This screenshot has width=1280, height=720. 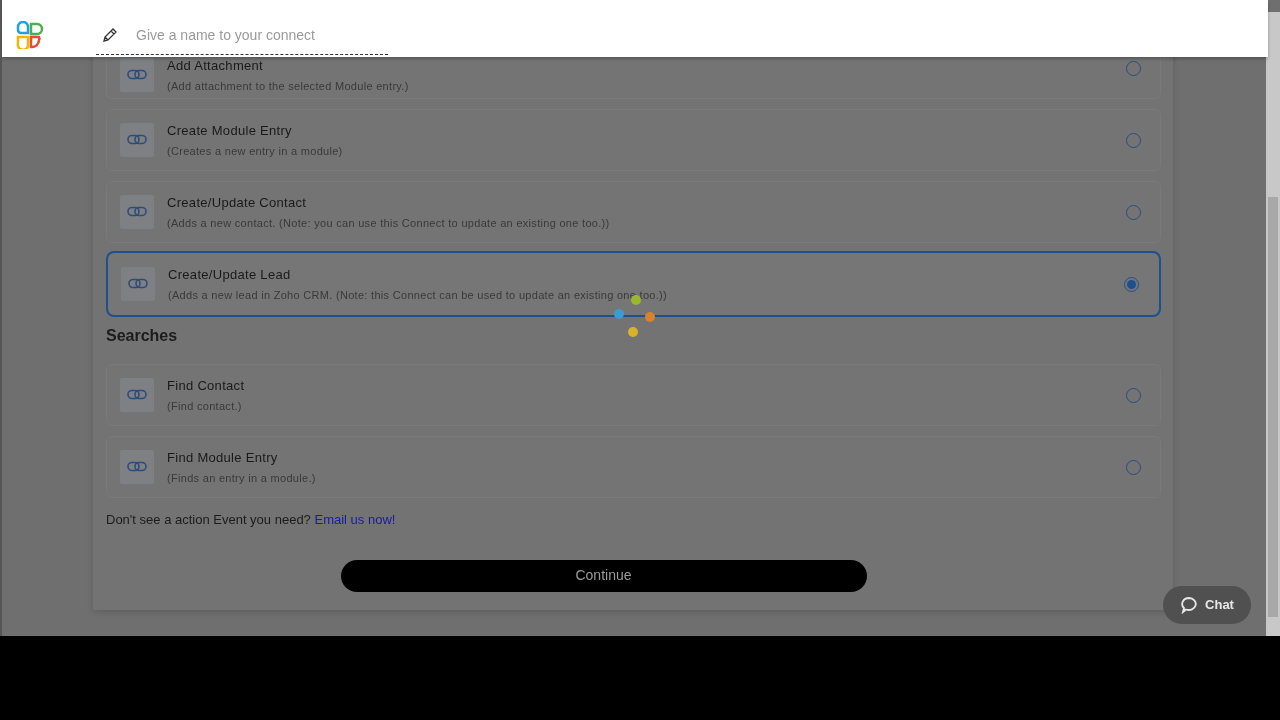 I want to click on option-description: (Finds an entry in a module.), so click(x=242, y=478).